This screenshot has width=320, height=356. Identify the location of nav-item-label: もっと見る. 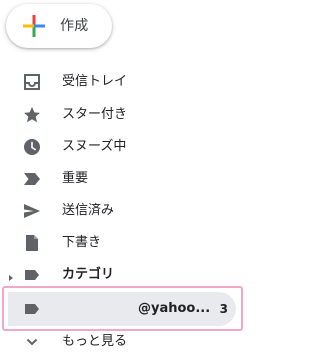
(95, 341).